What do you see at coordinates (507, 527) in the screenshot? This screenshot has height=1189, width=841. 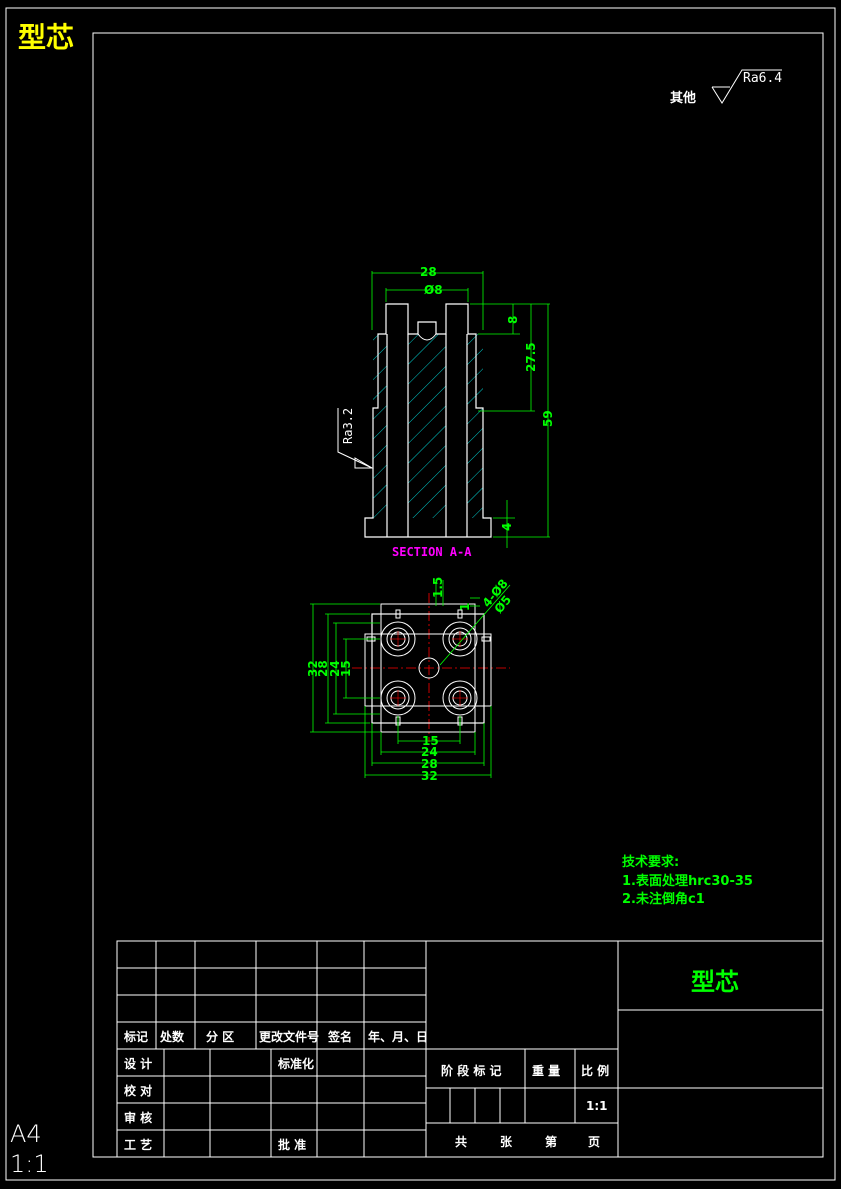 I see `dim-base-height: 4` at bounding box center [507, 527].